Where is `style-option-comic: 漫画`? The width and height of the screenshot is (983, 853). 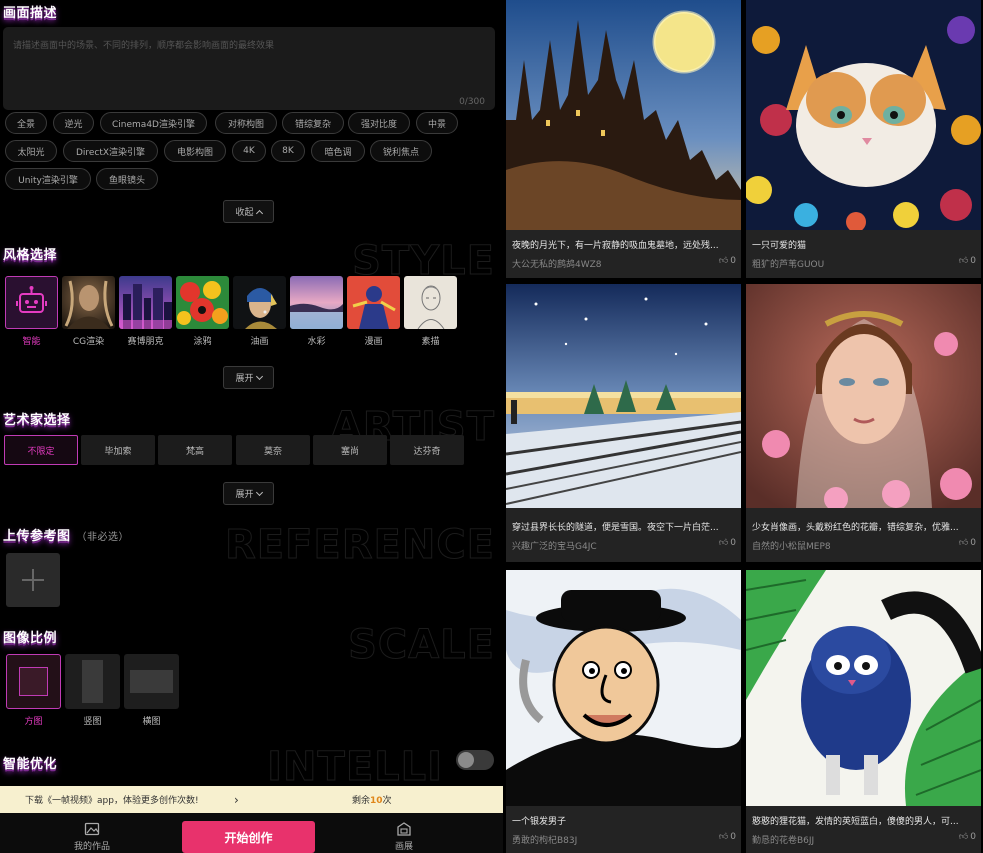
style-option-comic: 漫画 is located at coordinates (373, 311).